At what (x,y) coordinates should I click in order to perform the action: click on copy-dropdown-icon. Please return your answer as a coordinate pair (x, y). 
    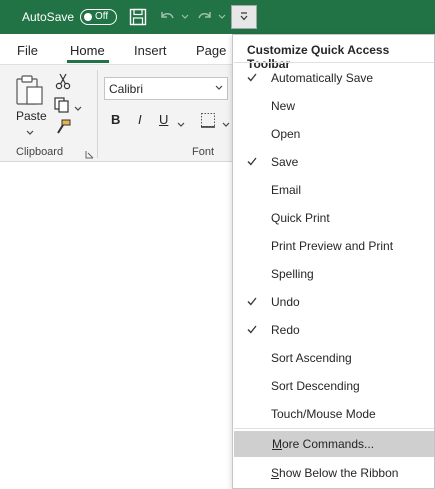
    Looking at the image, I should click on (78, 108).